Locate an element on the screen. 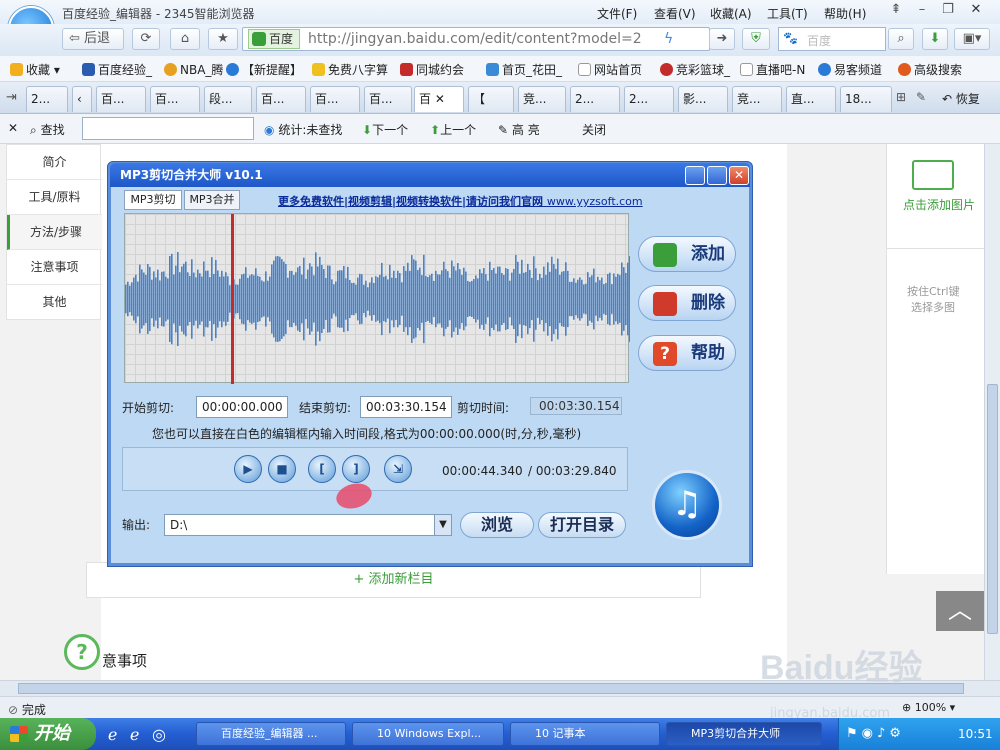 The image size is (1000, 750). set-start-button: [ is located at coordinates (322, 469).